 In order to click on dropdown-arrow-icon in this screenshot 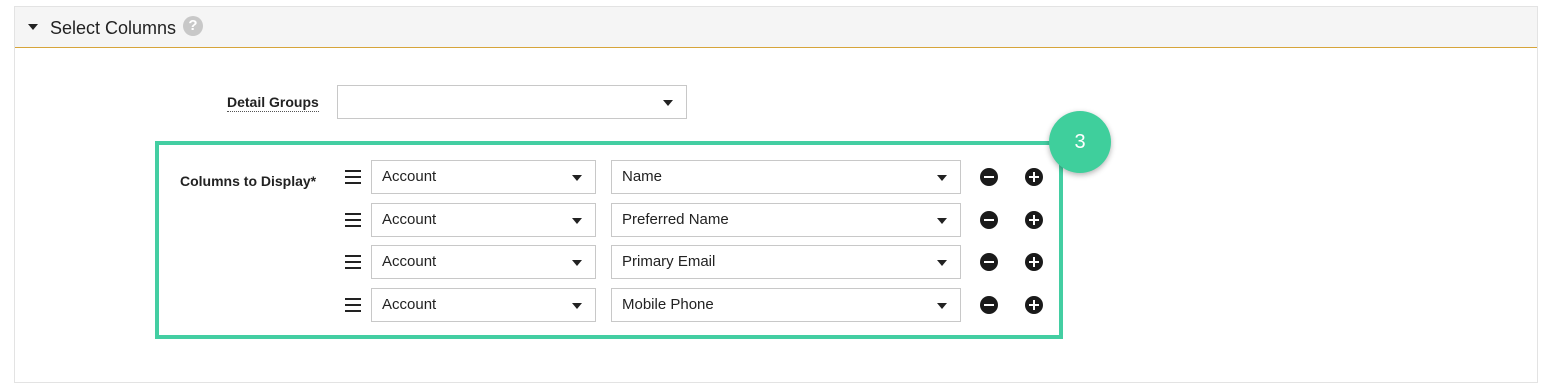, I will do `click(668, 103)`.